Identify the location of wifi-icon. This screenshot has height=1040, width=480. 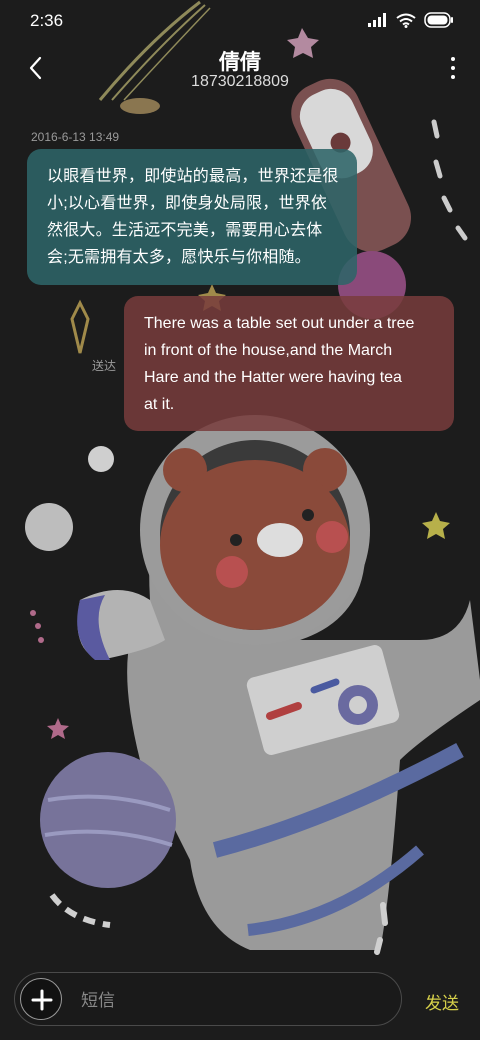
(406, 20).